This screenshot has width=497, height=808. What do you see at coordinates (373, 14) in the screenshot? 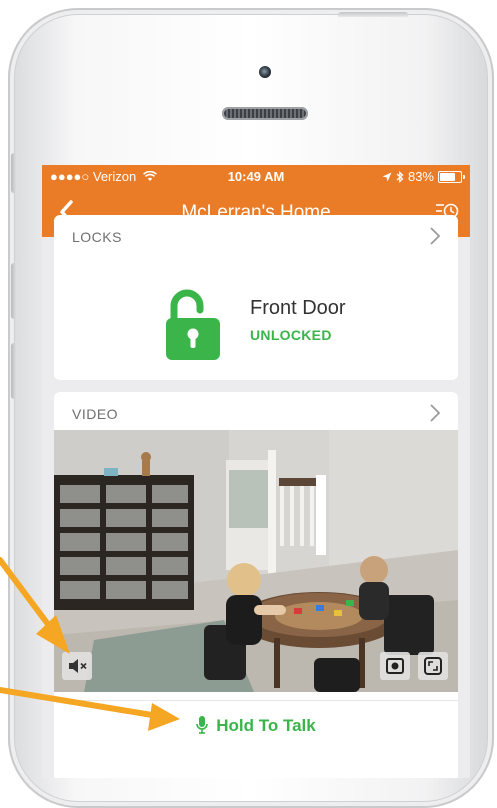
I see `sleep-button` at bounding box center [373, 14].